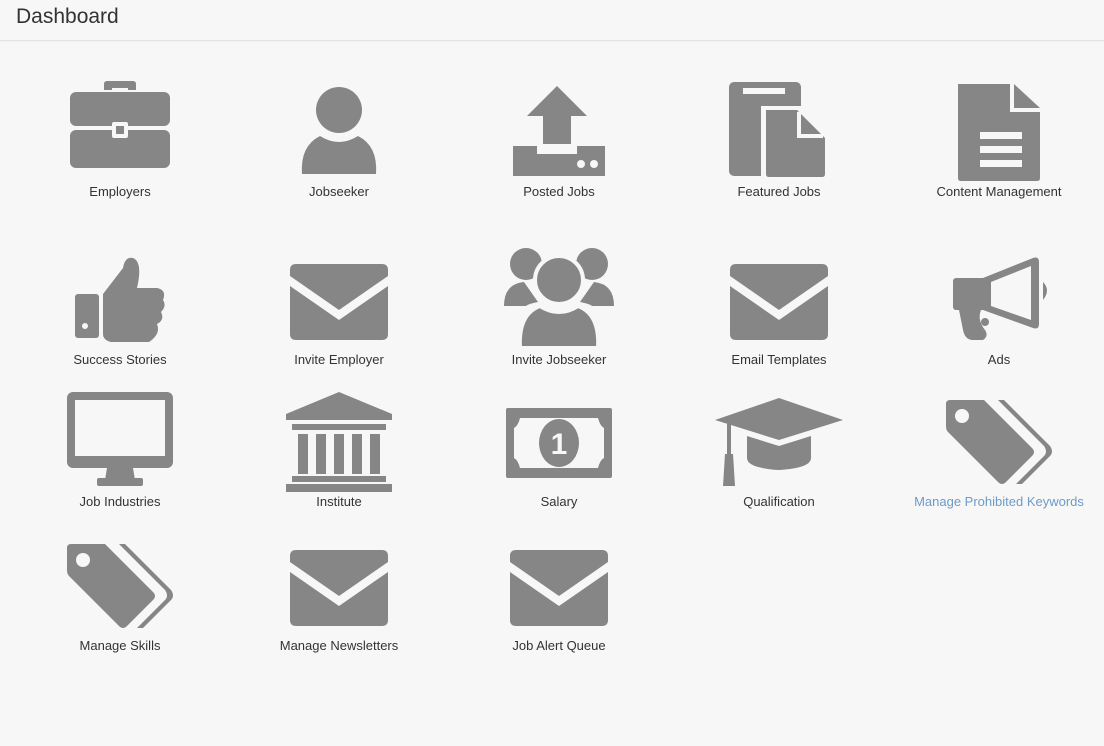 The height and width of the screenshot is (746, 1104). I want to click on tile-label: Success Stories, so click(120, 359).